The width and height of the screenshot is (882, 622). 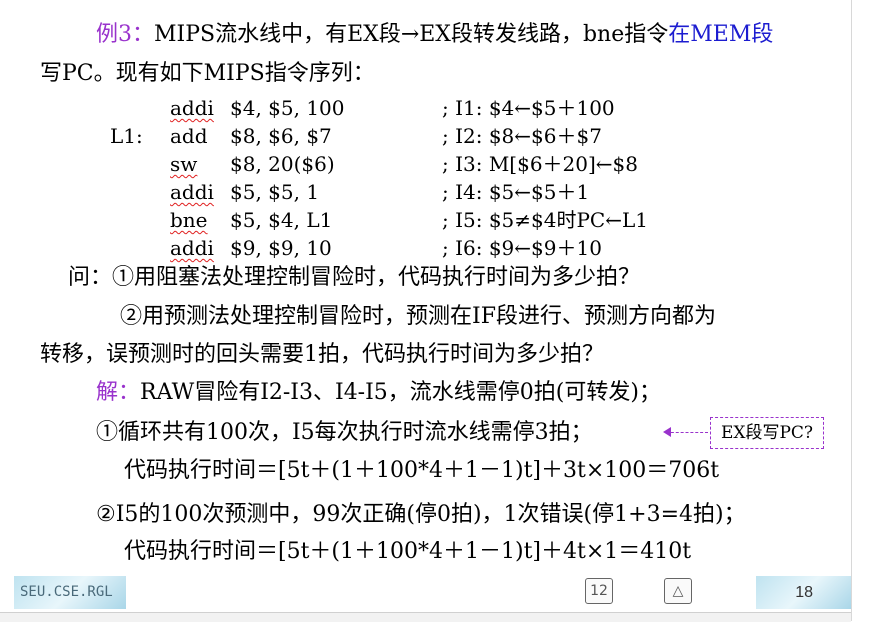 I want to click on answer-2-time: 代码执行时间＝[5t＋(1＋100*4＋1－1)t]＋4t×1＝410t, so click(x=408, y=551).